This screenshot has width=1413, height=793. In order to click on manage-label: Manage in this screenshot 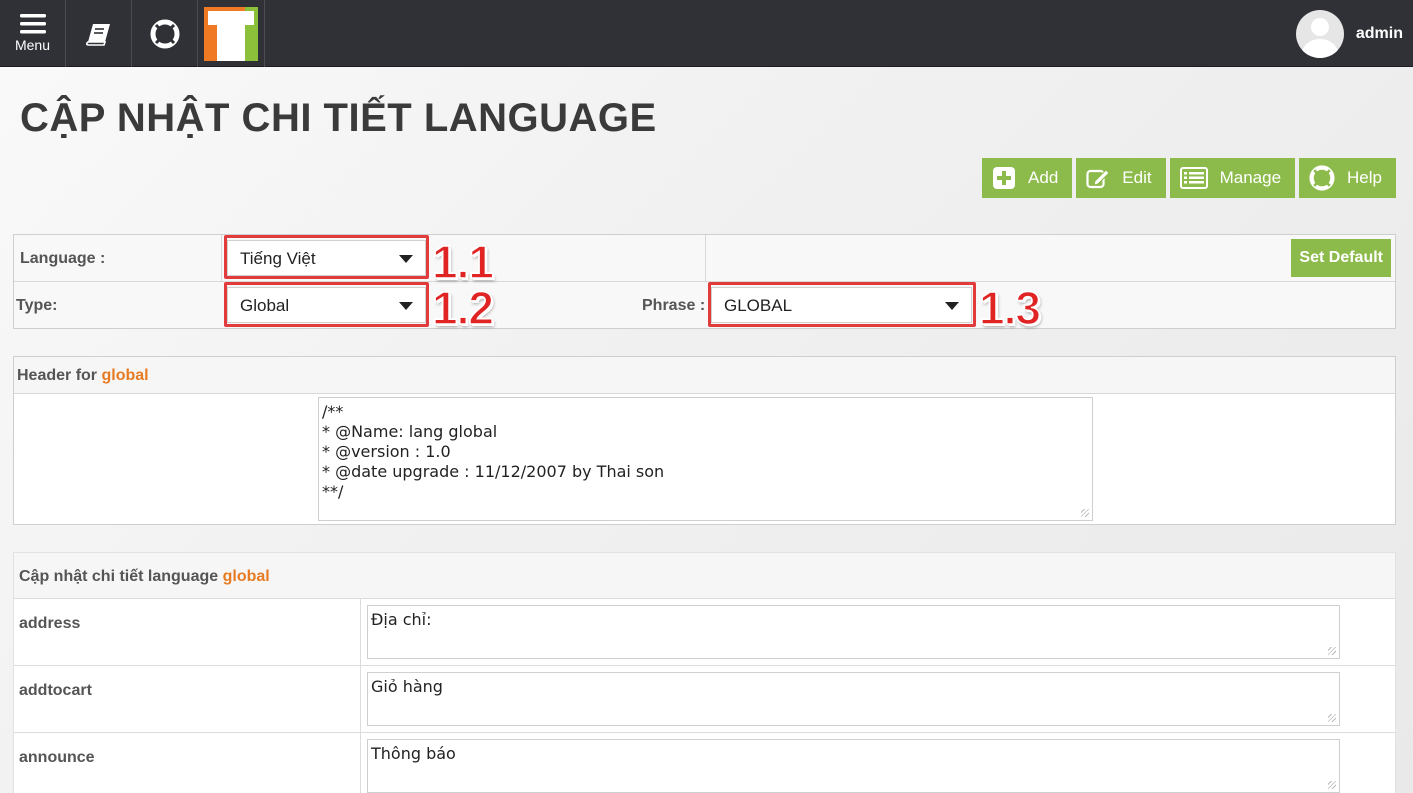, I will do `click(1250, 177)`.